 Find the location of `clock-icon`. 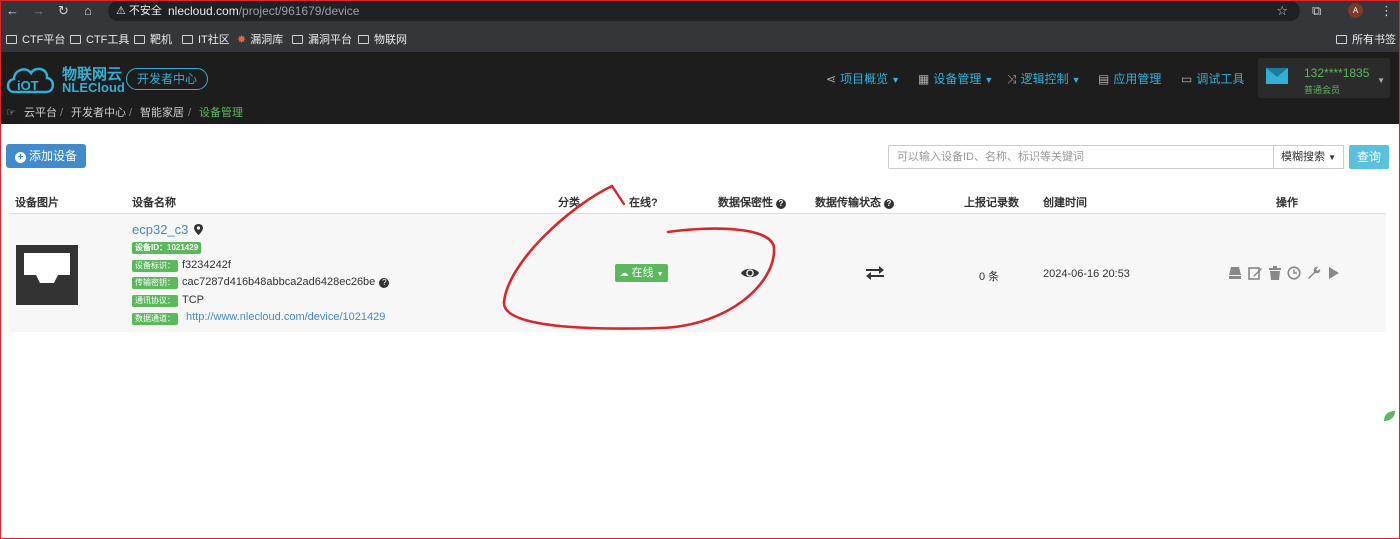

clock-icon is located at coordinates (1294, 273).